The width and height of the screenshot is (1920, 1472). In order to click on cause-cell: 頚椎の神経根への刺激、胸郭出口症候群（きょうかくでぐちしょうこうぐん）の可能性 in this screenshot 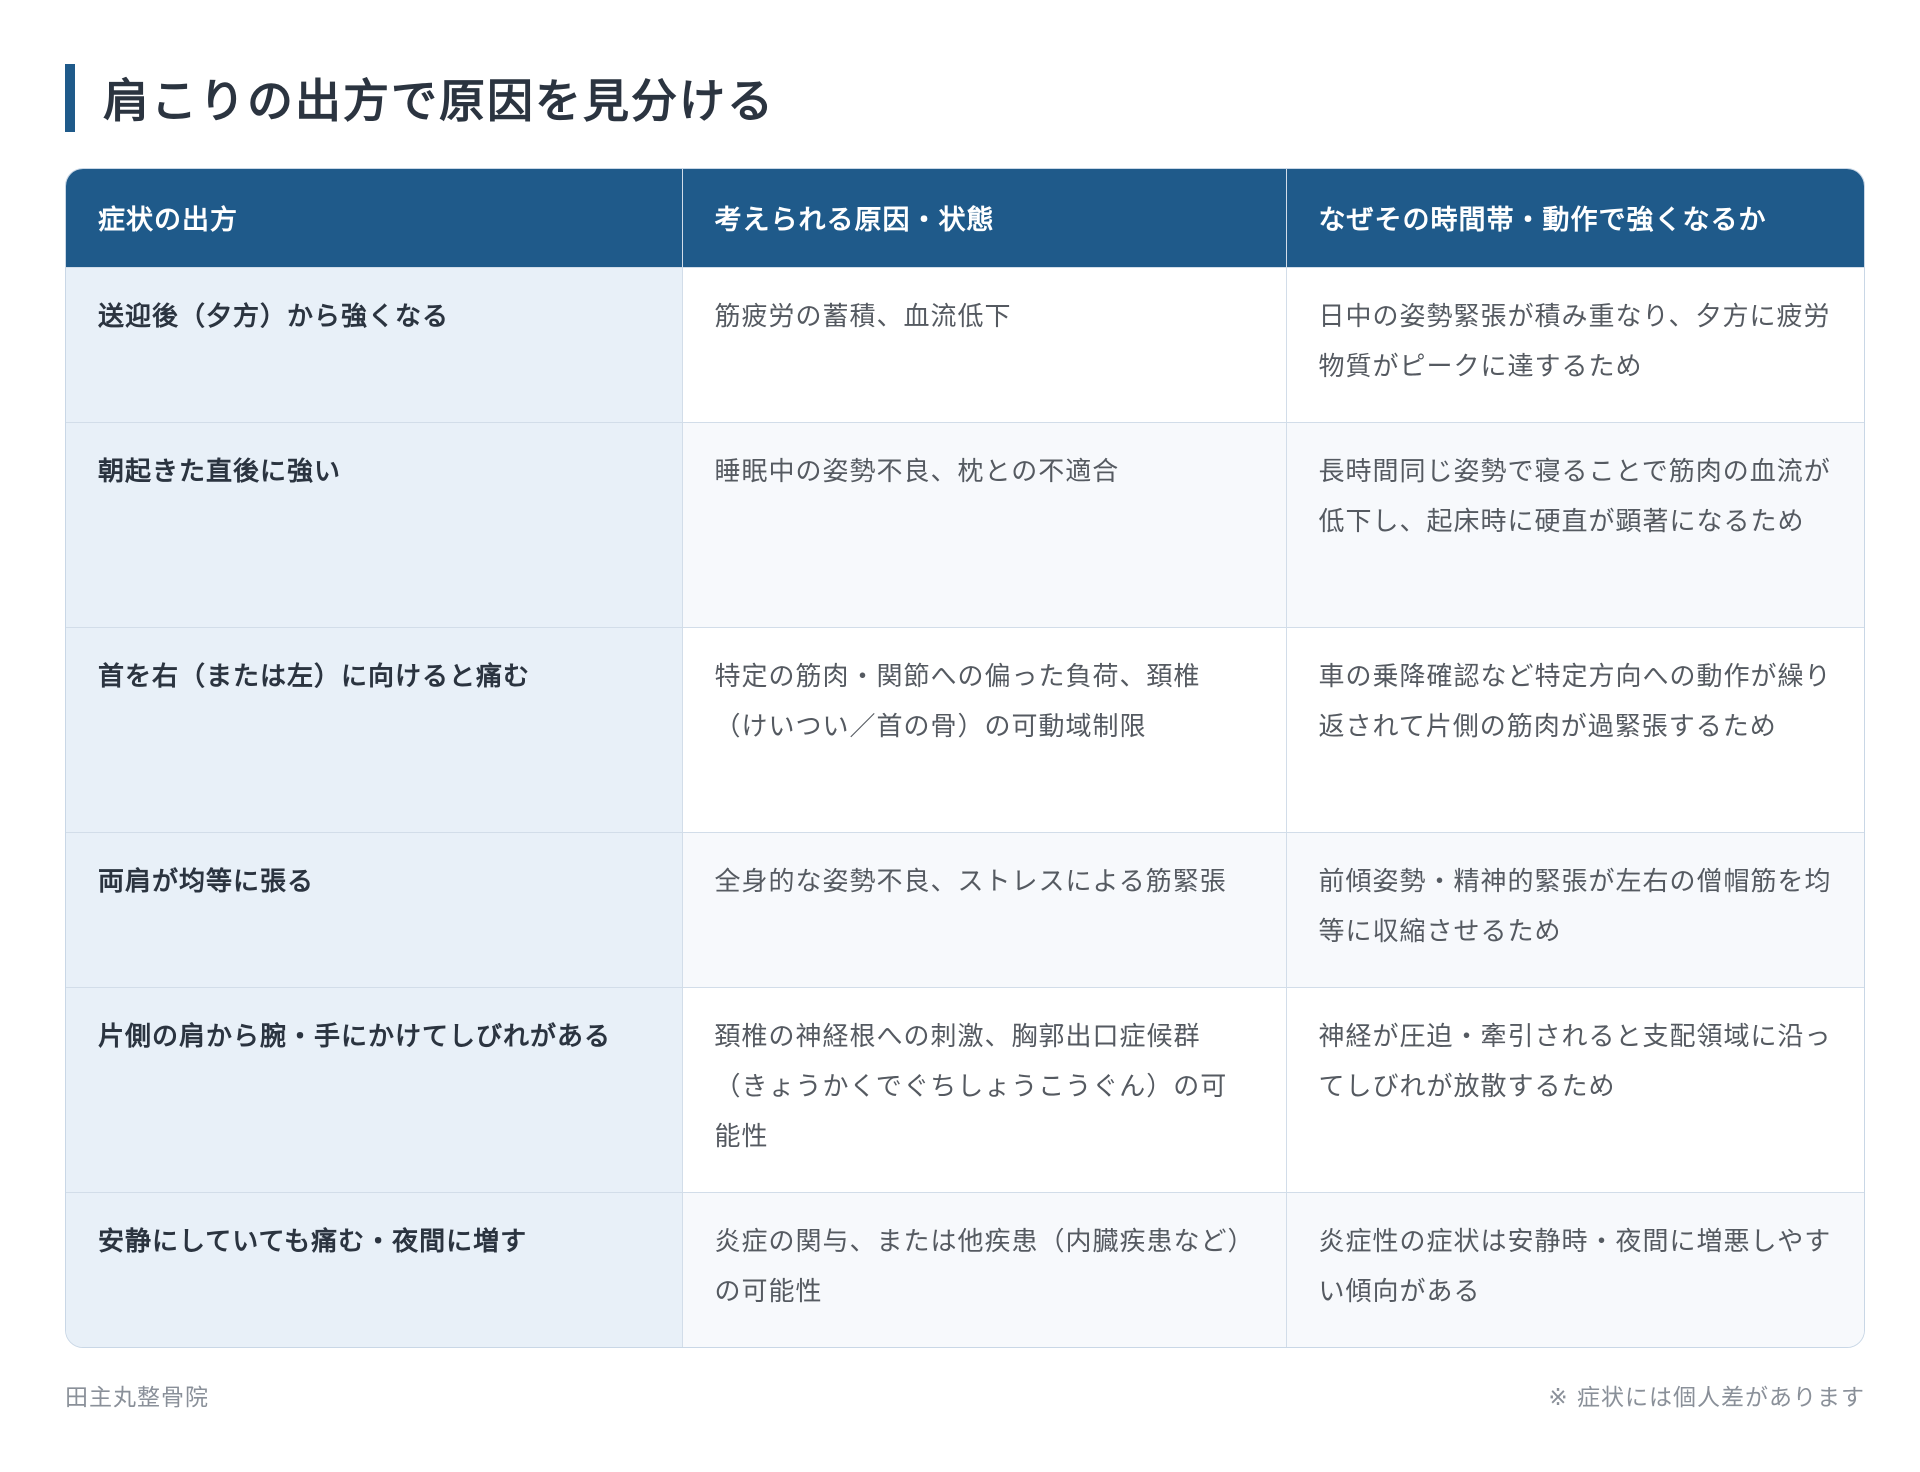, I will do `click(983, 1089)`.